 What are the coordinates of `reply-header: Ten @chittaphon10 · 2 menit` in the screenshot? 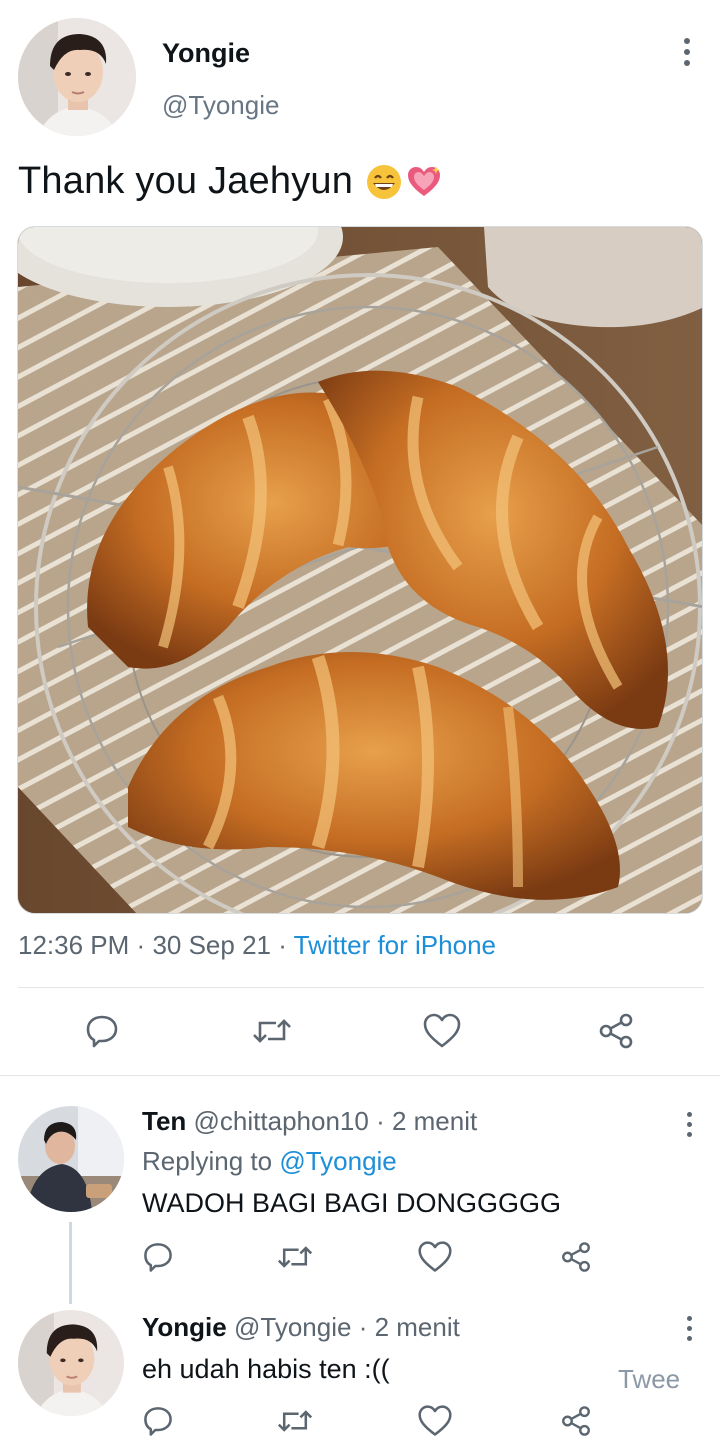 It's located at (309, 1121).